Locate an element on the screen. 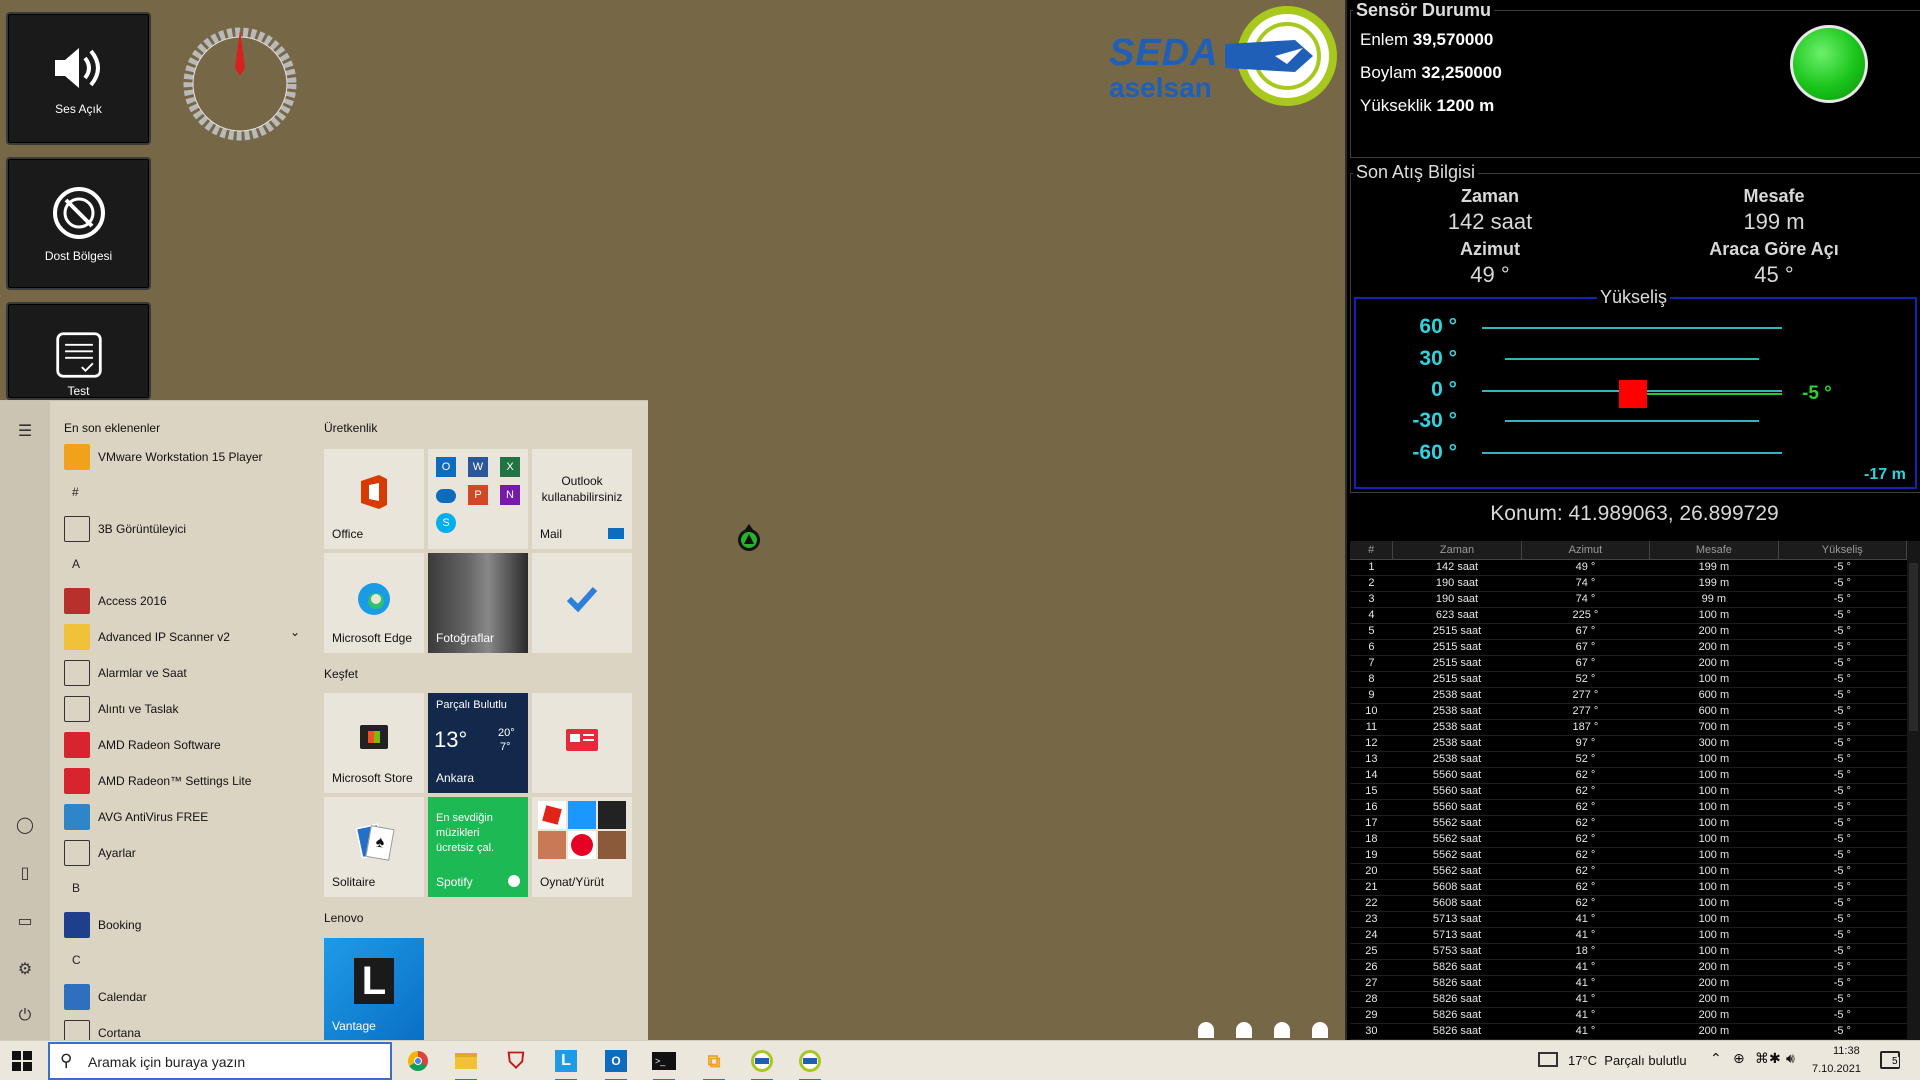 The image size is (1920, 1080). table-row: 15 5560 saat 62 ° 100 m -5 ° is located at coordinates (1628, 791).